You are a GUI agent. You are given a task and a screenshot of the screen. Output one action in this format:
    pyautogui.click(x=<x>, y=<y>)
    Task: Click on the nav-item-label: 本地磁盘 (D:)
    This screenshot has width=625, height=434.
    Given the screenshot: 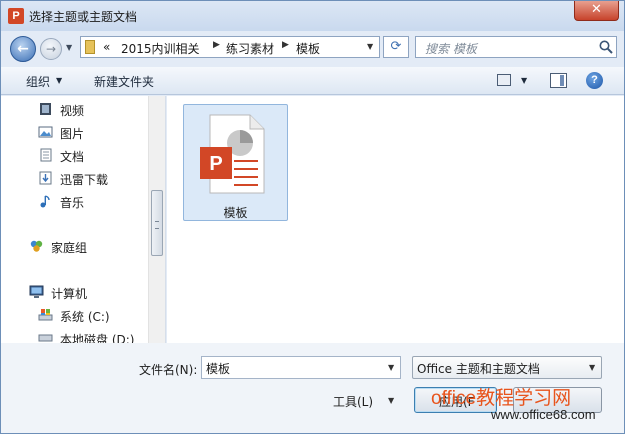 What is the action you would take?
    pyautogui.click(x=97, y=338)
    